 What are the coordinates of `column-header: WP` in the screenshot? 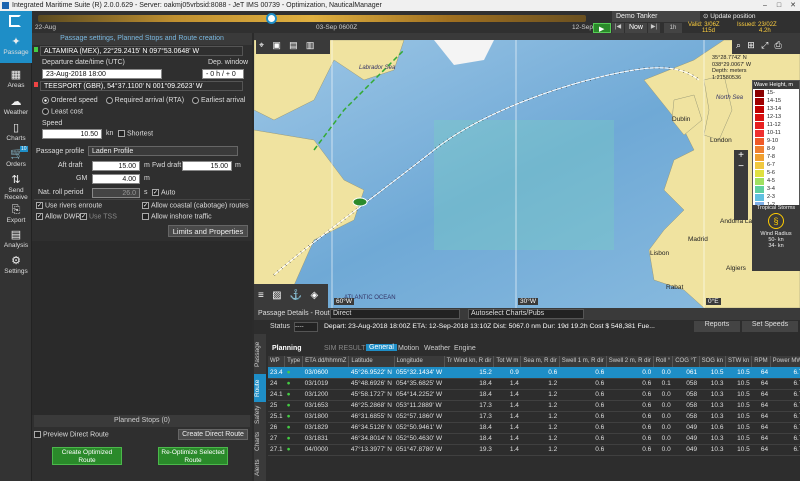 It's located at (277, 361).